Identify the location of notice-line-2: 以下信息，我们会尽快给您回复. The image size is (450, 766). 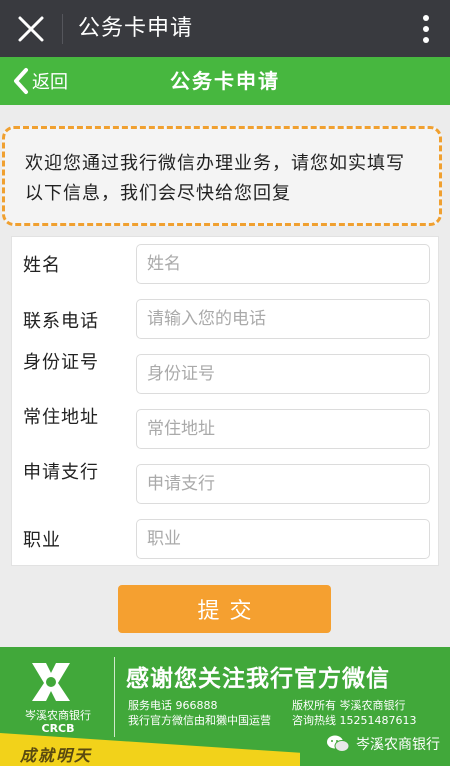
(158, 193).